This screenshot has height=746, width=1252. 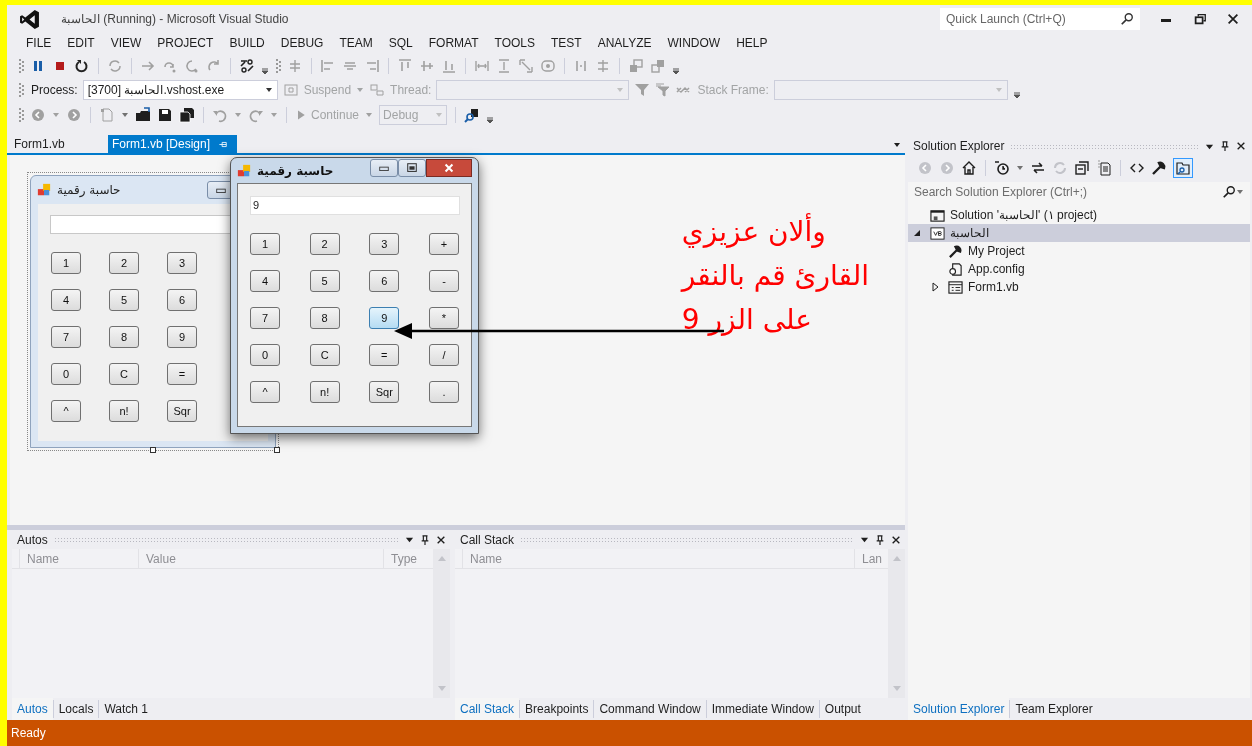 I want to click on tree-item: Form1.vb, so click(x=1079, y=287).